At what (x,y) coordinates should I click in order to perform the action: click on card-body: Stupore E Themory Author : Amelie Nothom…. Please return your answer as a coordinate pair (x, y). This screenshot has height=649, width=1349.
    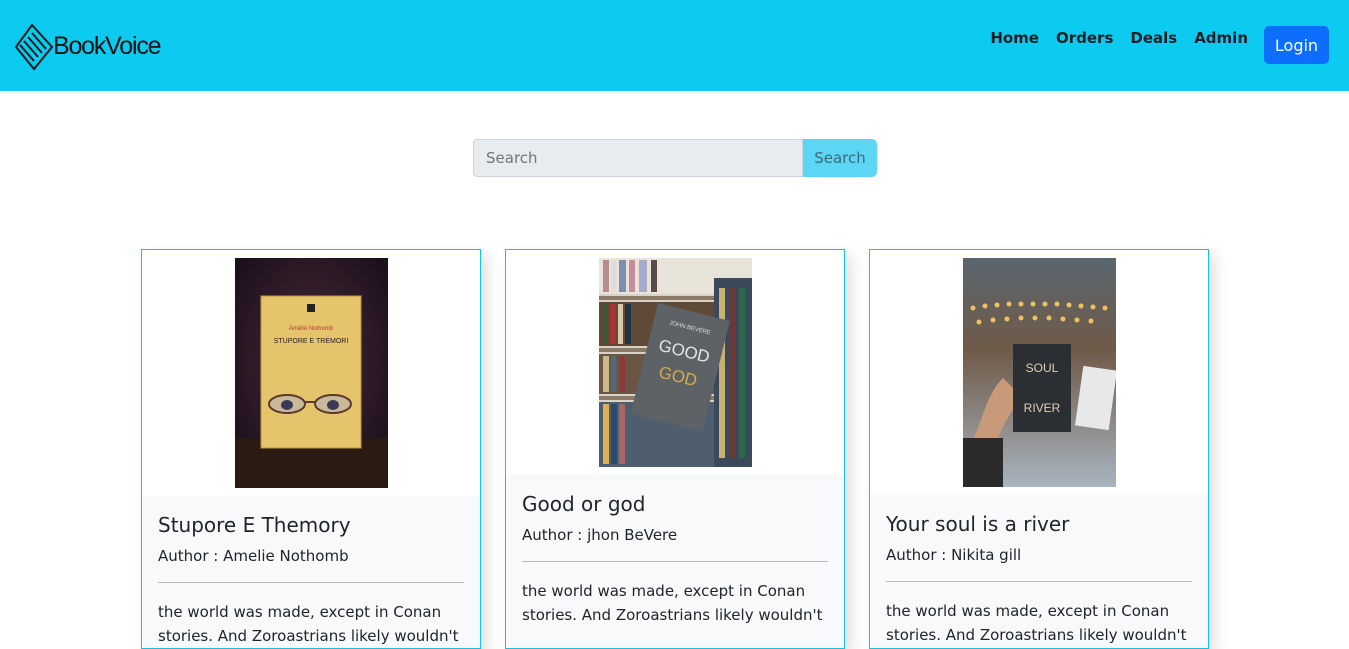
    Looking at the image, I should click on (311, 572).